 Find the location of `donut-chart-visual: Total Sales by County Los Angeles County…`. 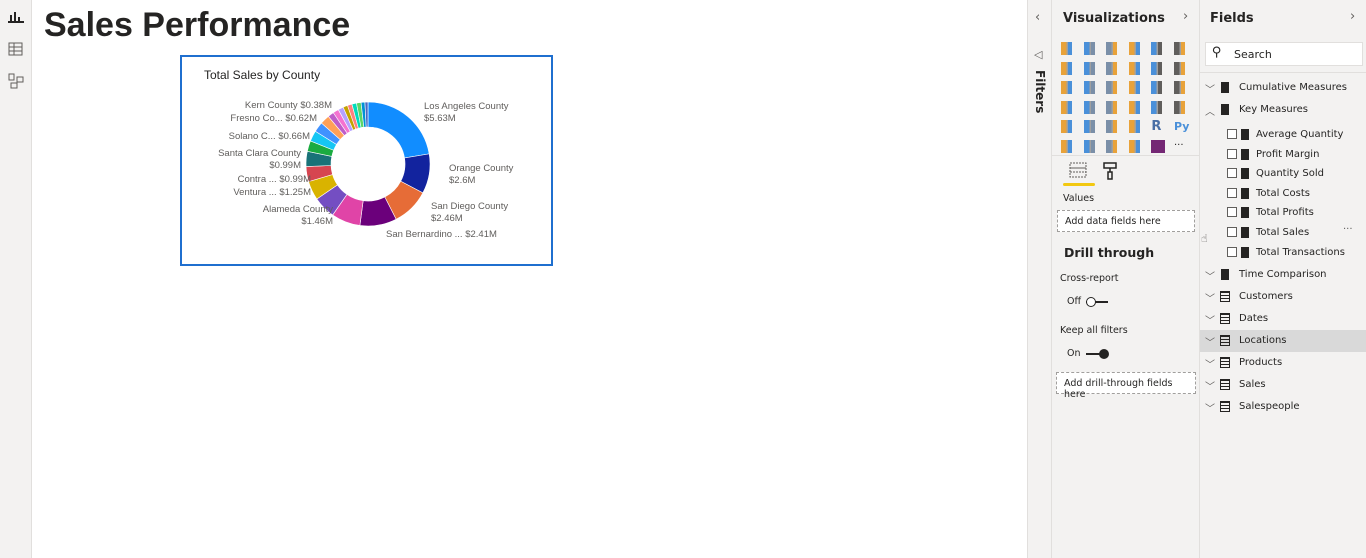

donut-chart-visual: Total Sales by County Los Angeles County… is located at coordinates (366, 160).